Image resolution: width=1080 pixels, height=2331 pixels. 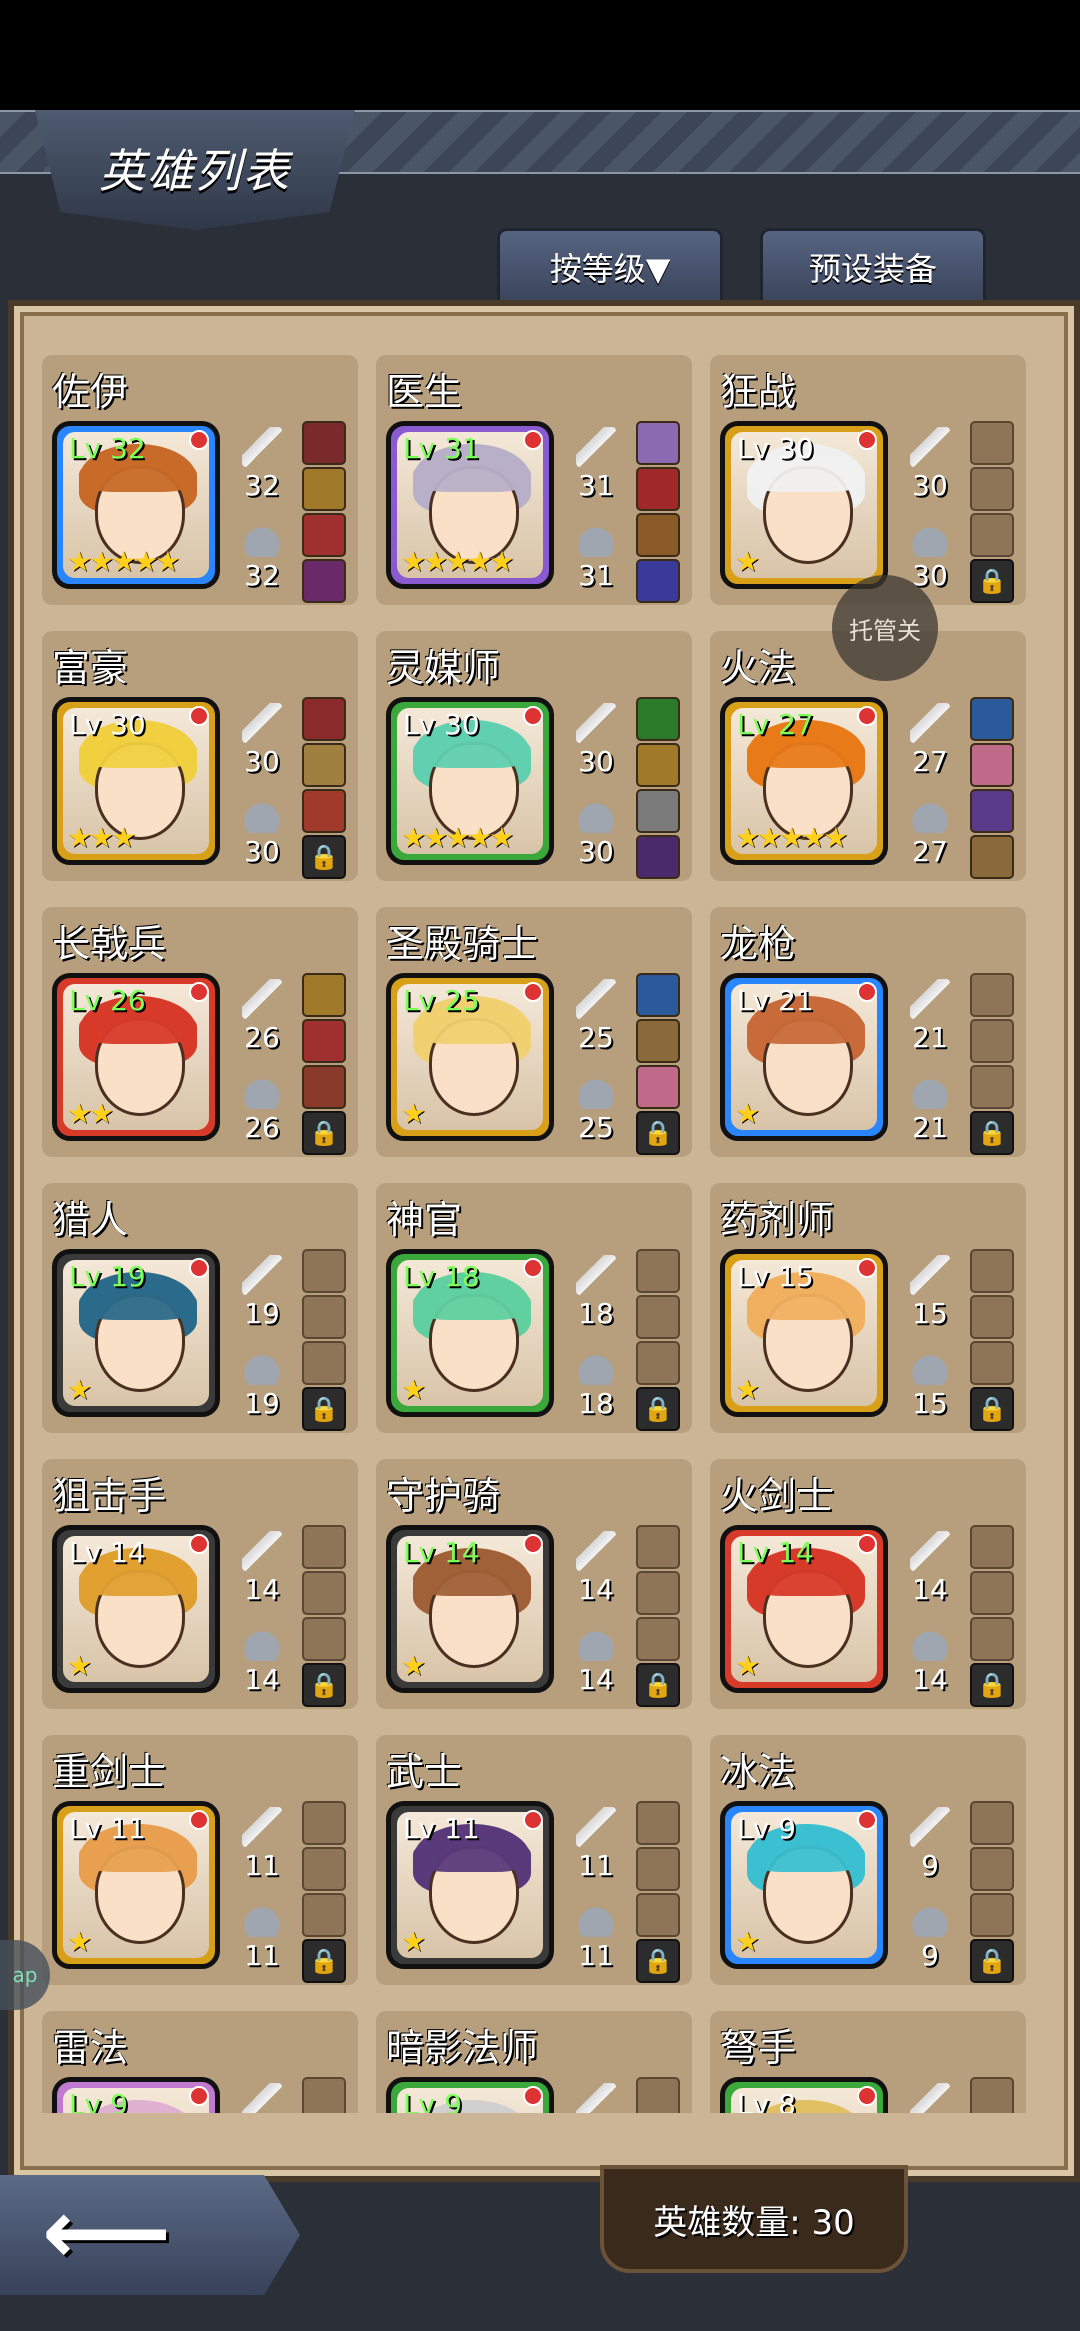 What do you see at coordinates (804, 505) in the screenshot?
I see `hero-portrait: Lv 30 ★` at bounding box center [804, 505].